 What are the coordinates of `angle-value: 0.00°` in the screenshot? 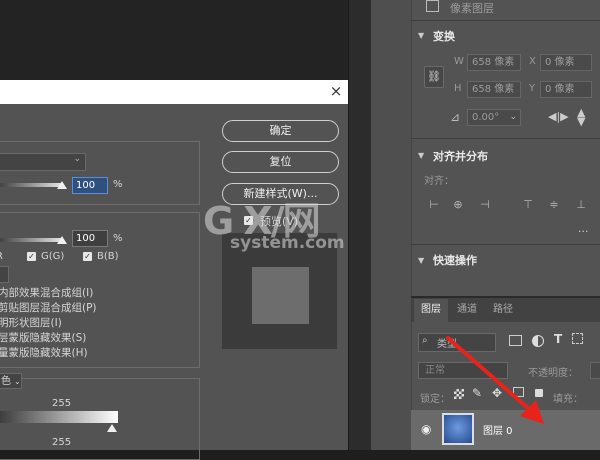 It's located at (486, 117).